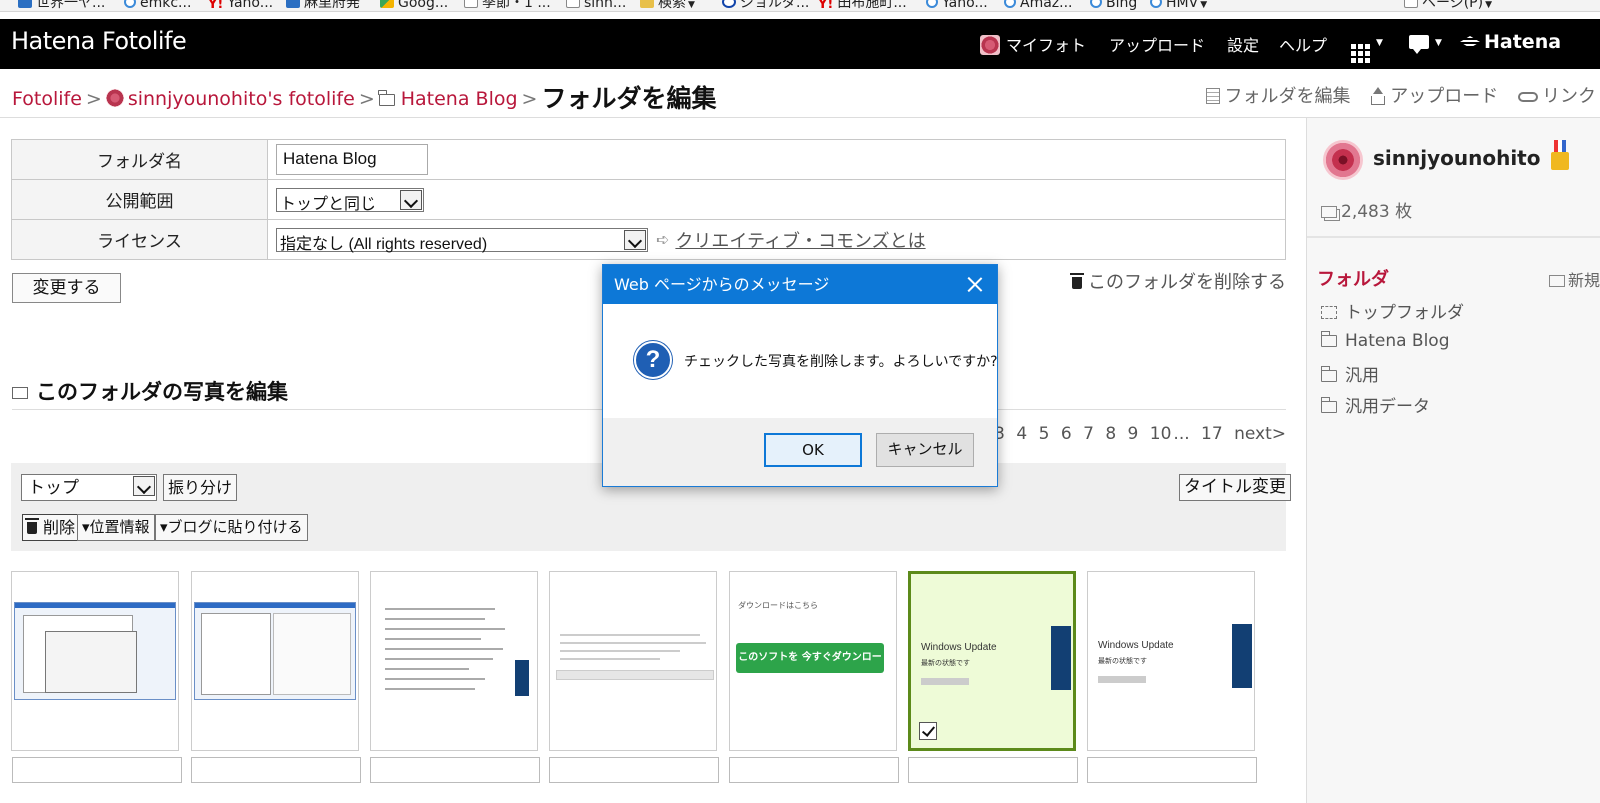  What do you see at coordinates (1161, 434) in the screenshot?
I see `page-link: 10` at bounding box center [1161, 434].